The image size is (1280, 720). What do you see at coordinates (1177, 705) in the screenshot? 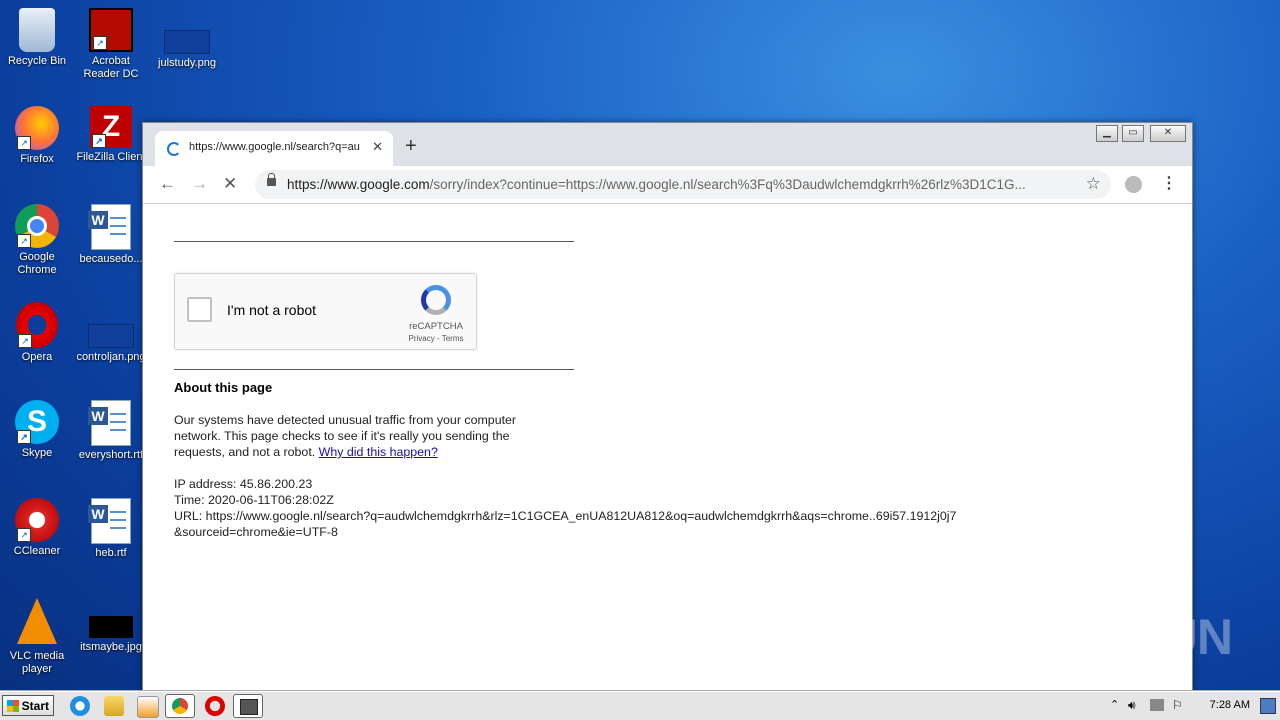
I see `action-center-flag-icon: ⚐` at bounding box center [1177, 705].